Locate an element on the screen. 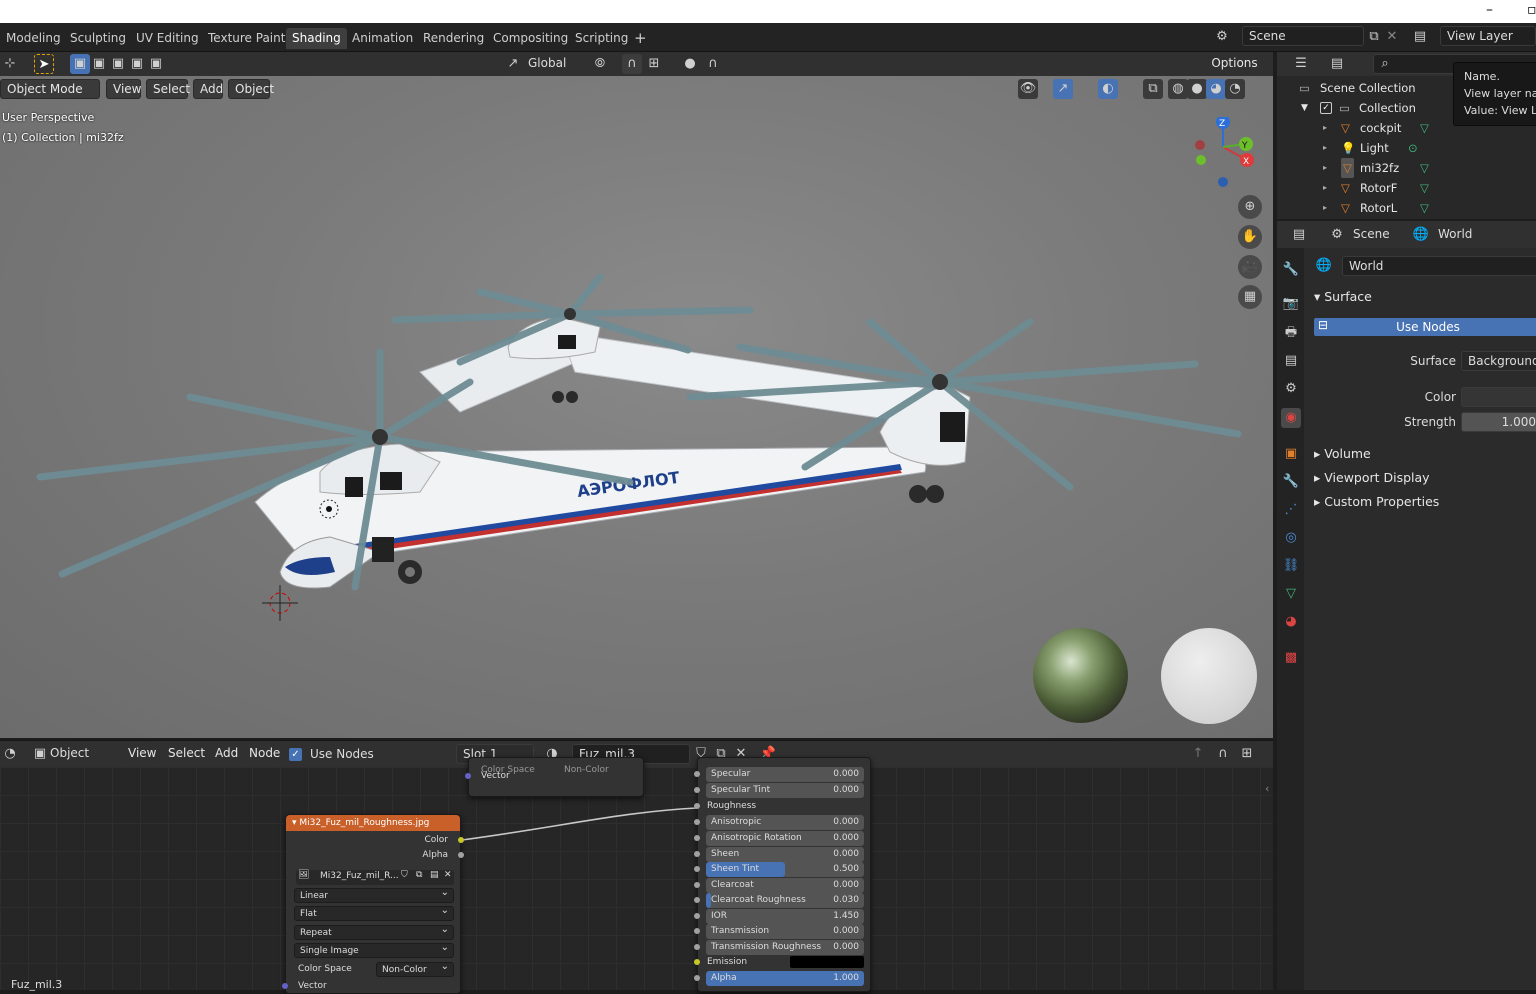 This screenshot has width=1536, height=994. proportional-edit-icon: ● is located at coordinates (690, 64).